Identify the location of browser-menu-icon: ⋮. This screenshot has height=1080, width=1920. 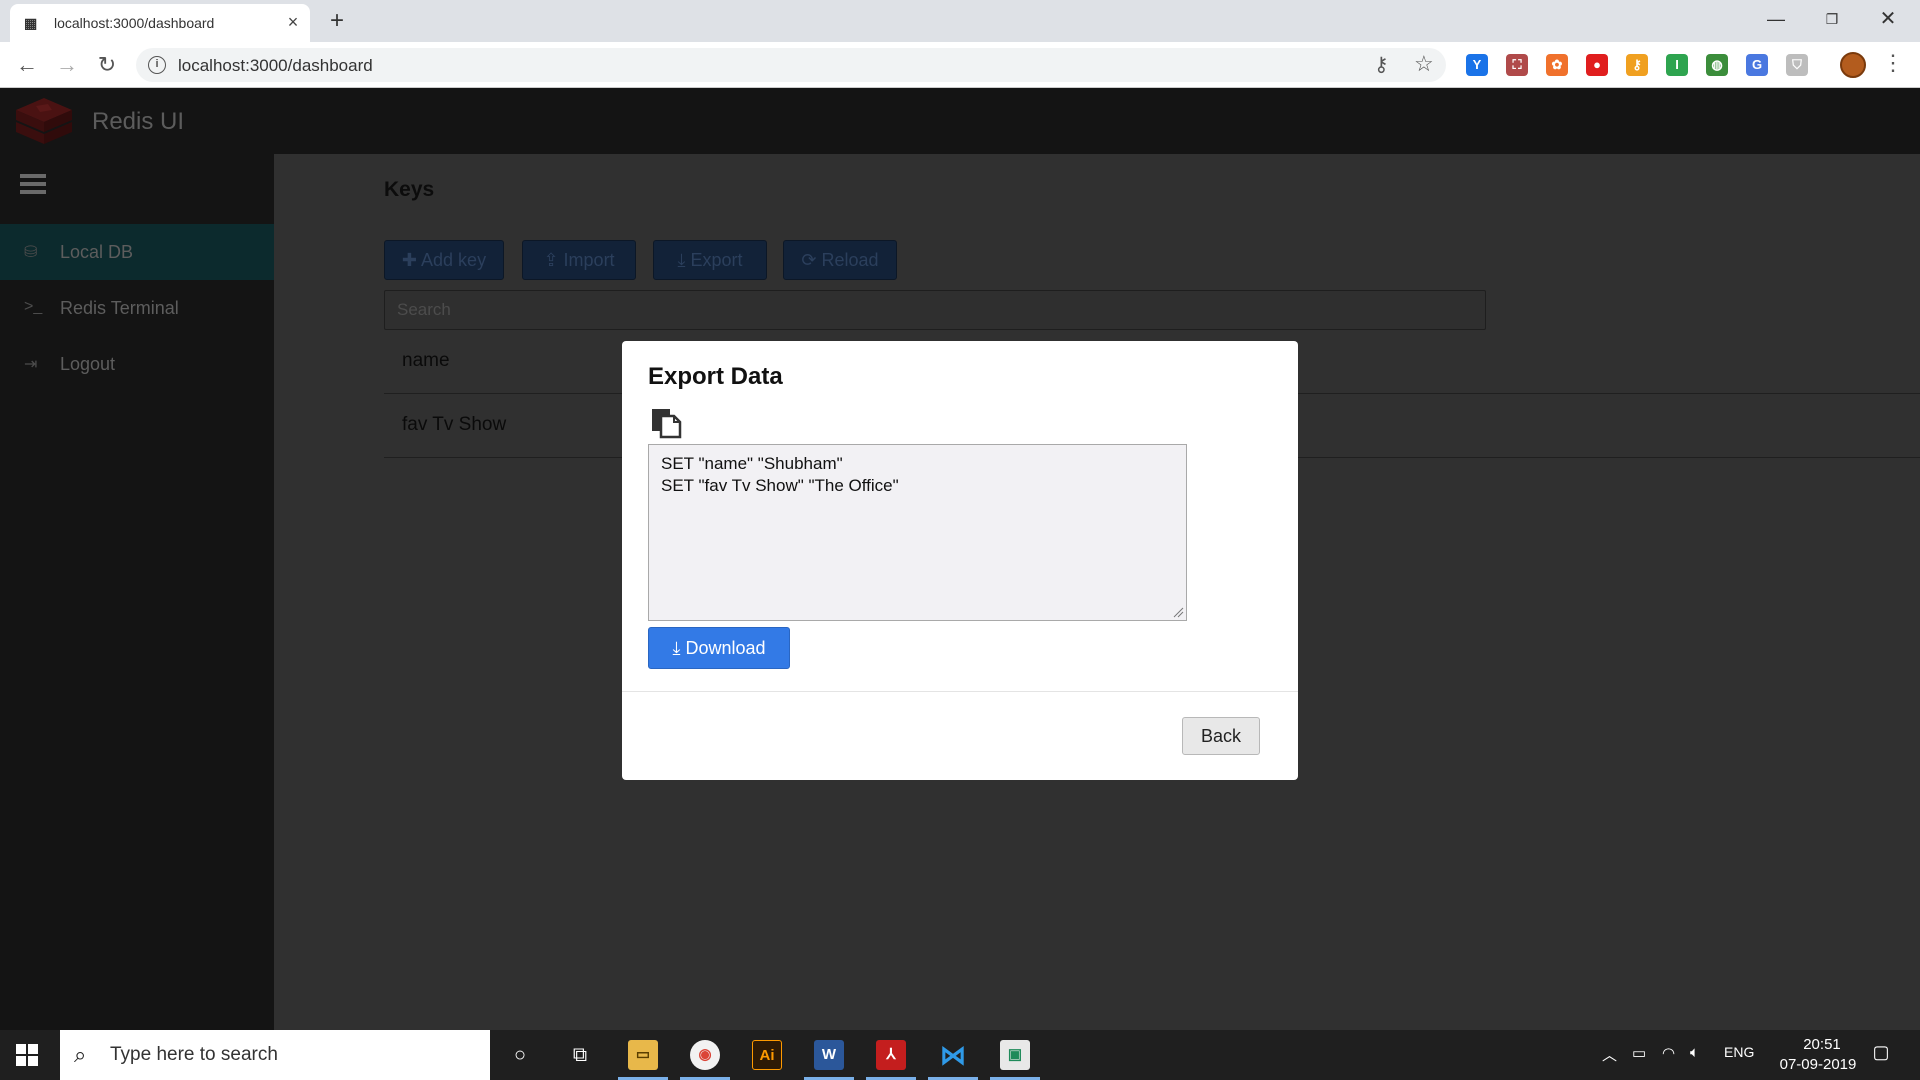
(1893, 63).